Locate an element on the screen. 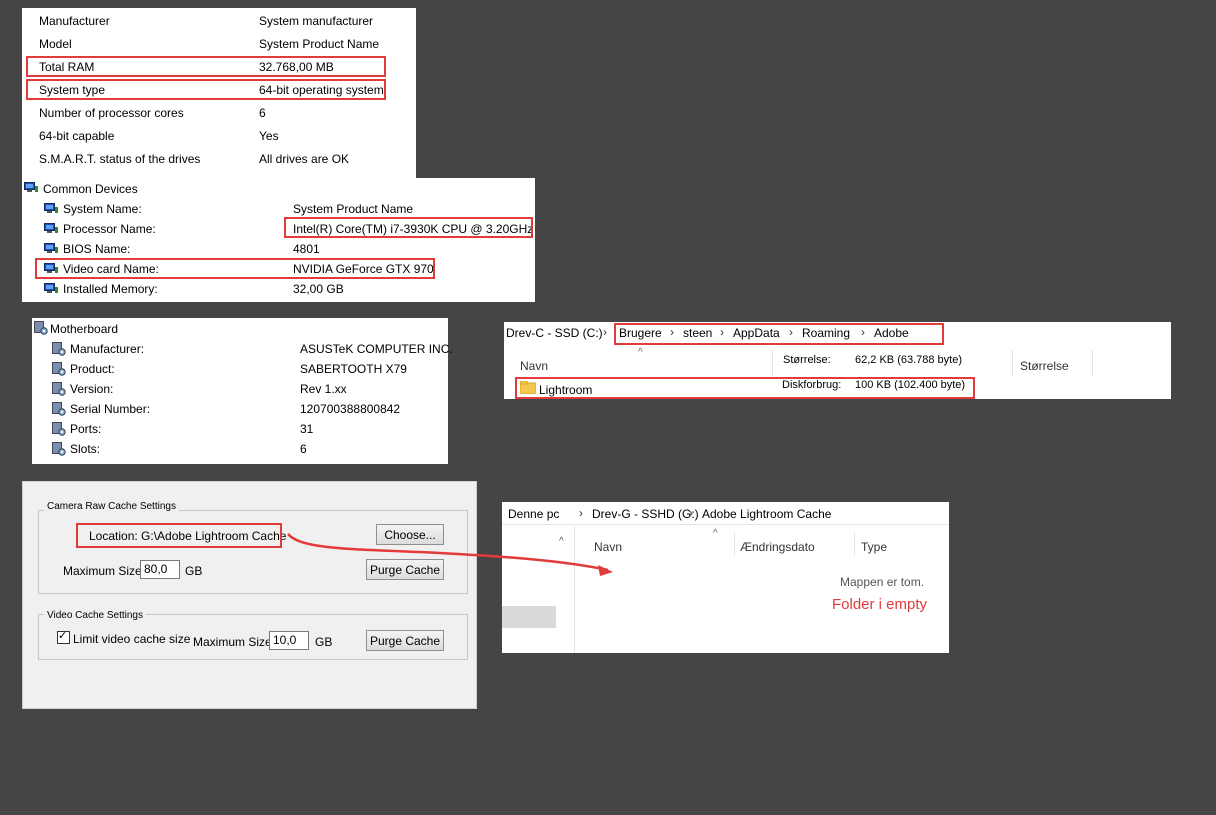 The width and height of the screenshot is (1216, 815). sort-up-icon-g: ^ is located at coordinates (715, 533).